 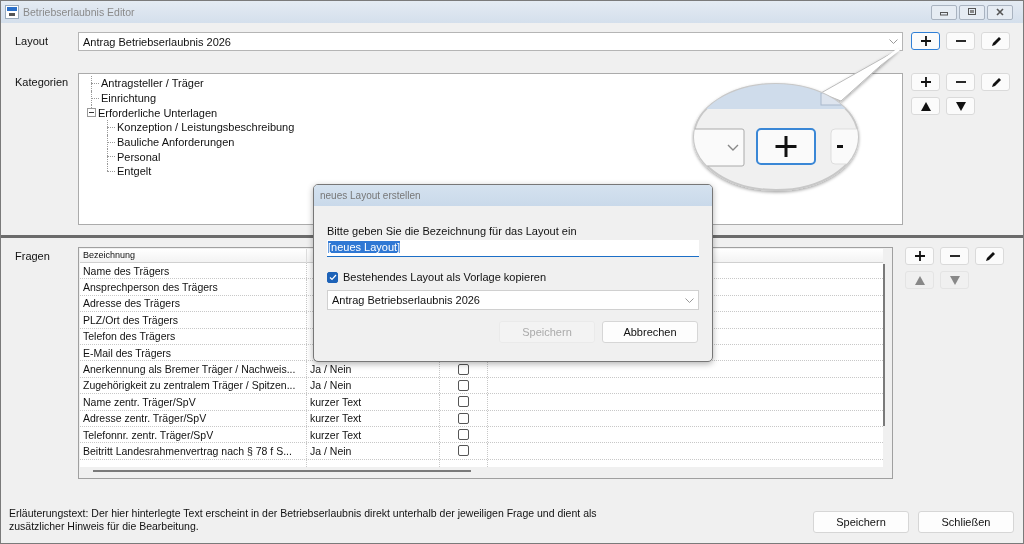 I want to click on close-button, so click(x=1000, y=12).